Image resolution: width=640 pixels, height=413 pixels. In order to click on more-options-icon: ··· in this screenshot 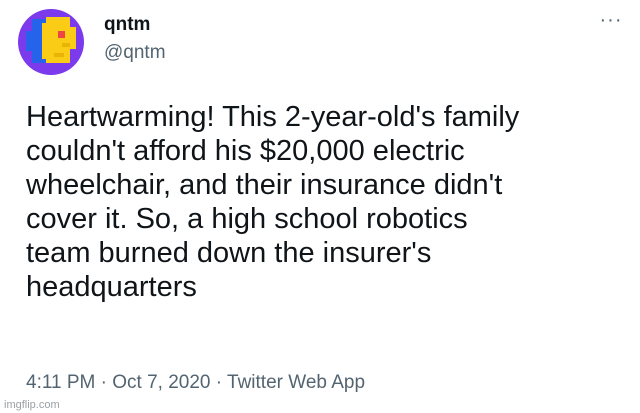, I will do `click(611, 22)`.